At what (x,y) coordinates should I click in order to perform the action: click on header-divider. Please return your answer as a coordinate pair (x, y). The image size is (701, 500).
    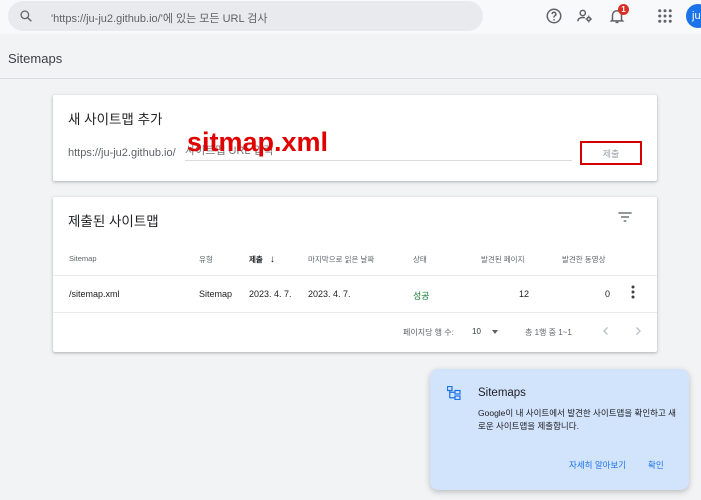
    Looking at the image, I should click on (355, 275).